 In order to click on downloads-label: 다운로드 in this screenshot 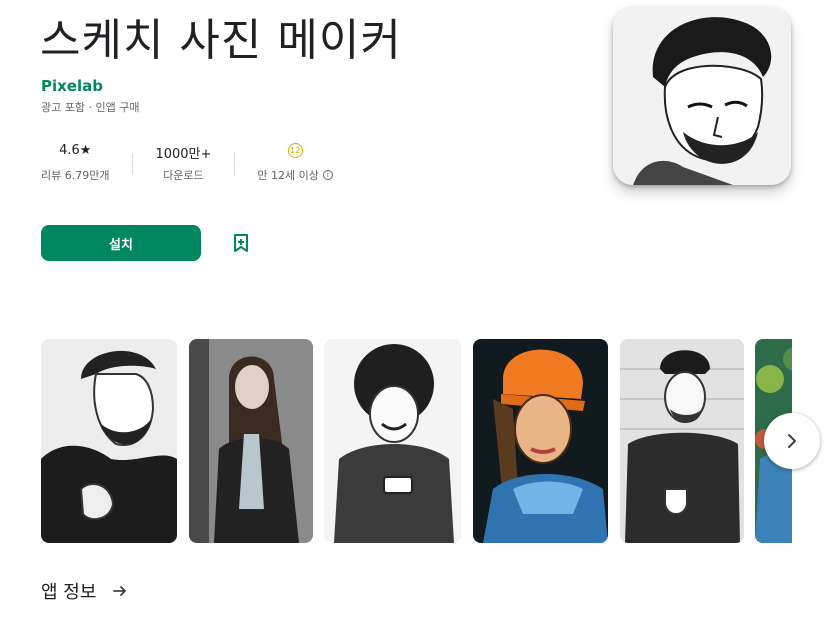, I will do `click(183, 175)`.